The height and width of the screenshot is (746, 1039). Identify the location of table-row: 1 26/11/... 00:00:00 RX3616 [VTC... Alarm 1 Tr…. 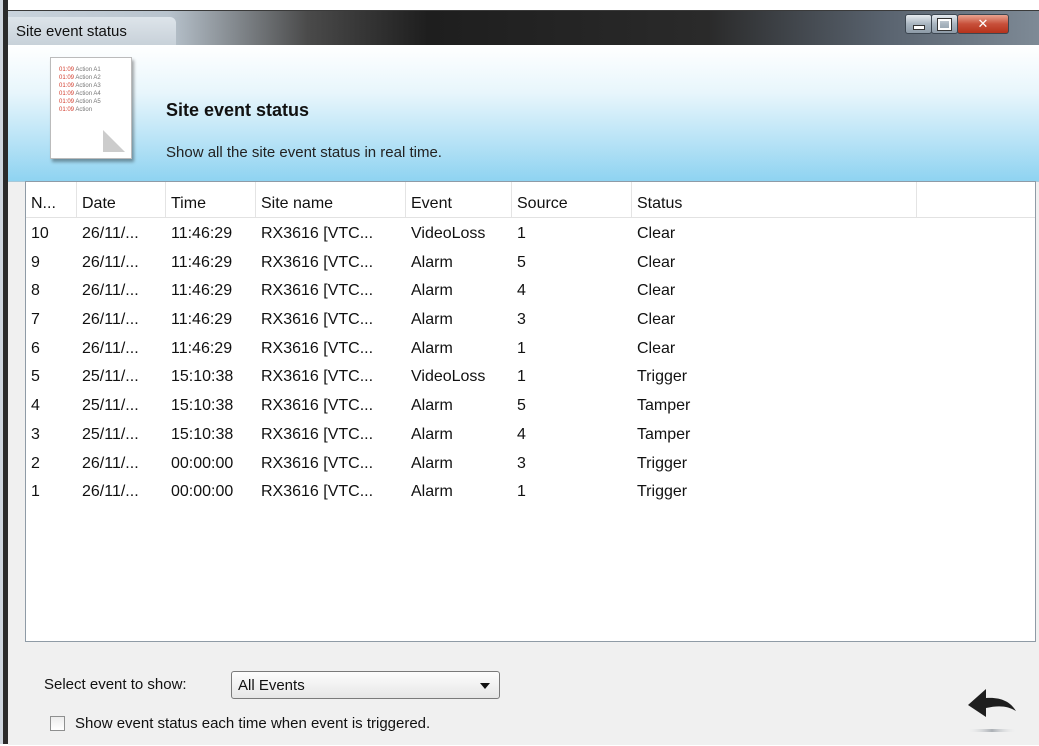
(530, 492).